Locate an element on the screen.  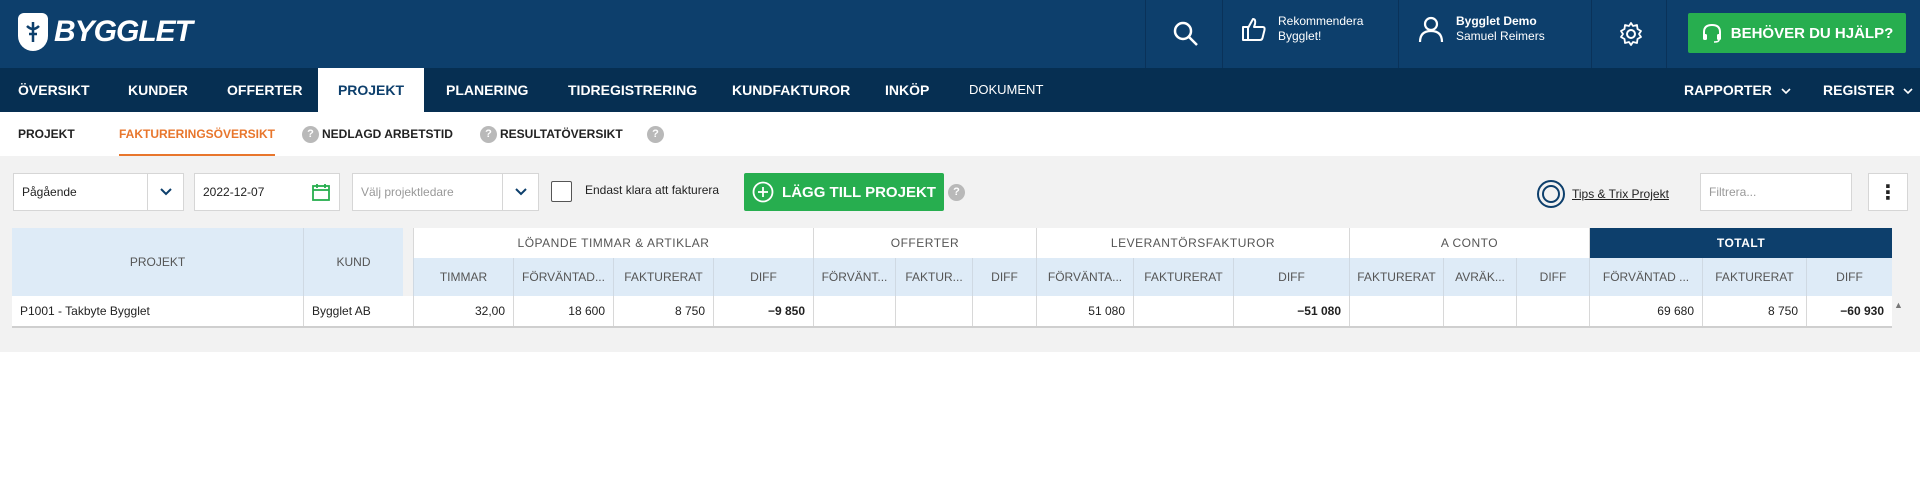
cell-diff: −9 850 is located at coordinates (763, 311).